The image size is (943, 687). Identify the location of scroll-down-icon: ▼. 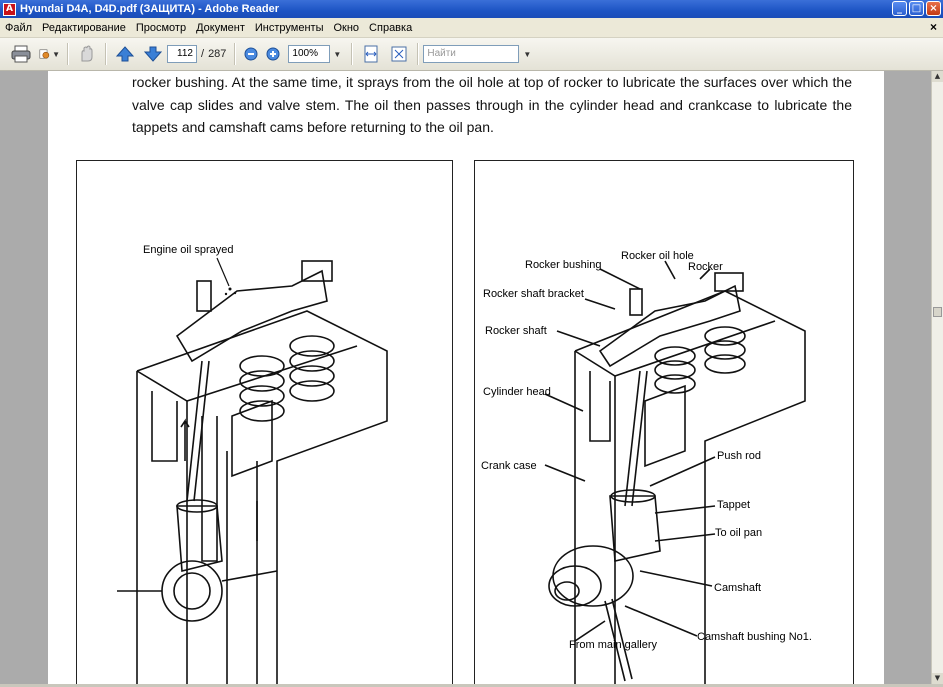
(937, 678).